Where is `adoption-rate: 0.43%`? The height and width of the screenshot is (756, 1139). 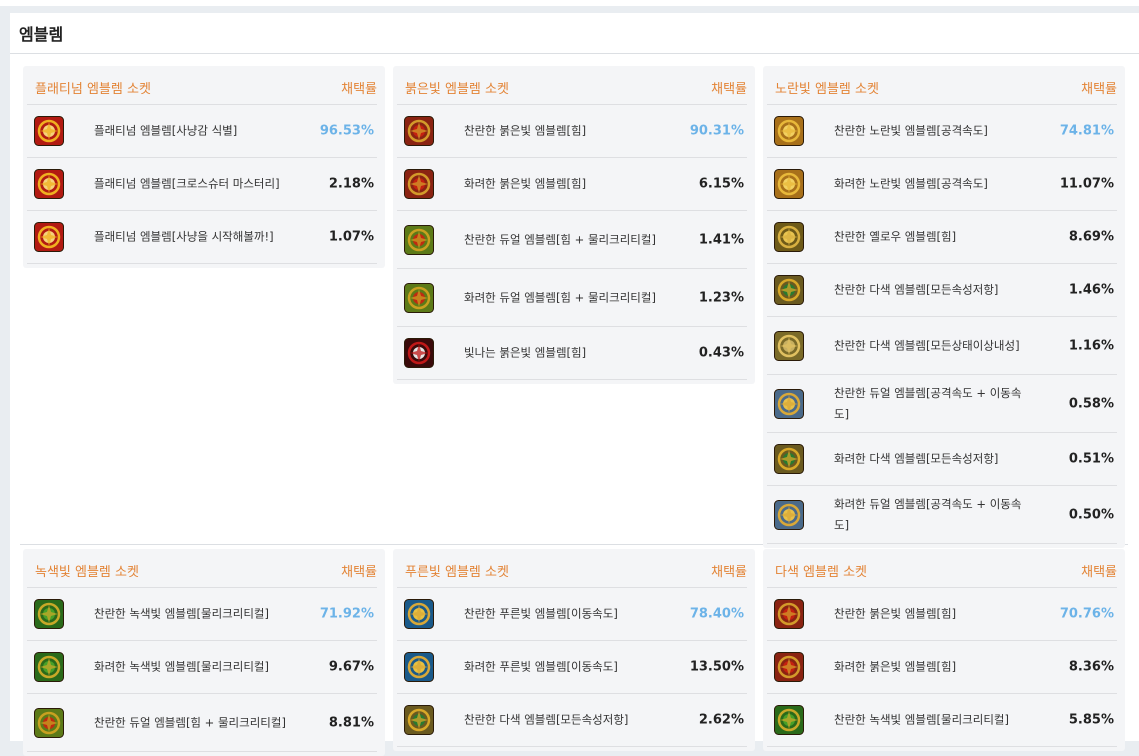 adoption-rate: 0.43% is located at coordinates (721, 353).